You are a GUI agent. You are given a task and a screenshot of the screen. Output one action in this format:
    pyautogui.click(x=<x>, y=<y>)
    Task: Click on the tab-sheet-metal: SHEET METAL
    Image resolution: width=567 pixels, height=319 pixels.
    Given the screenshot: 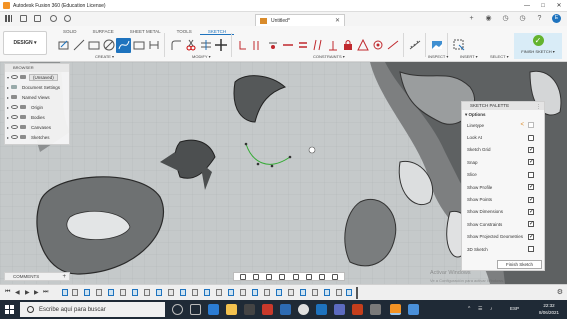 What is the action you would take?
    pyautogui.click(x=145, y=31)
    